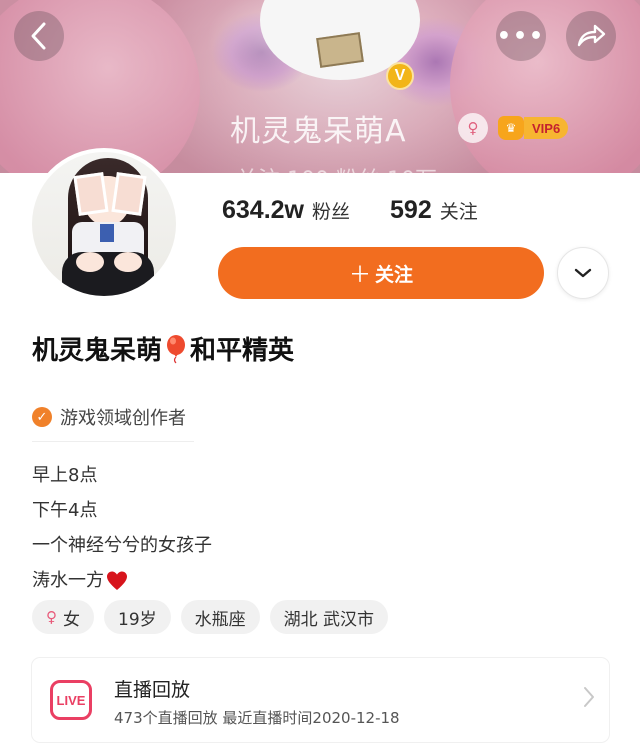  Describe the element at coordinates (122, 545) in the screenshot. I see `bio-line: 一个神经兮兮的女孩子` at that location.